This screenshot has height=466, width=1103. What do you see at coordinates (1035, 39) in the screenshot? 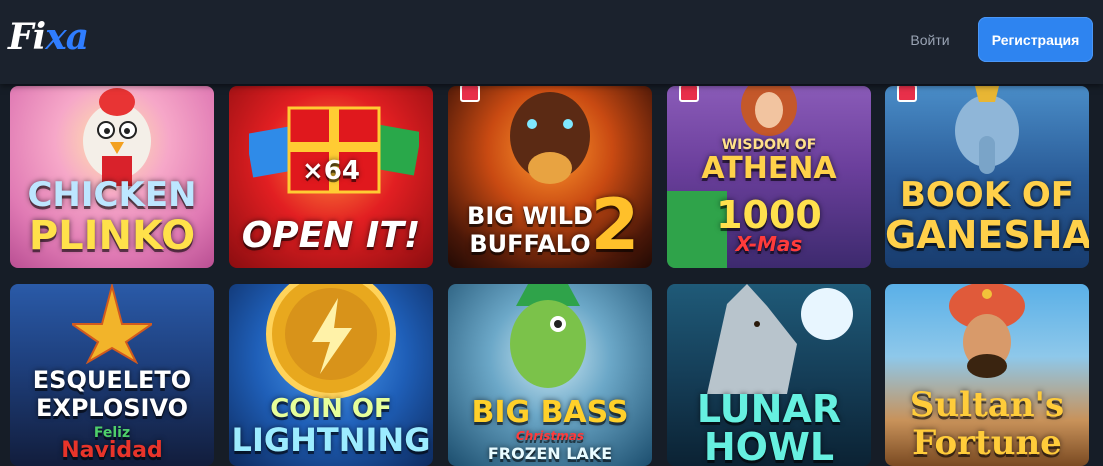
I see `register-button: Регистрация` at bounding box center [1035, 39].